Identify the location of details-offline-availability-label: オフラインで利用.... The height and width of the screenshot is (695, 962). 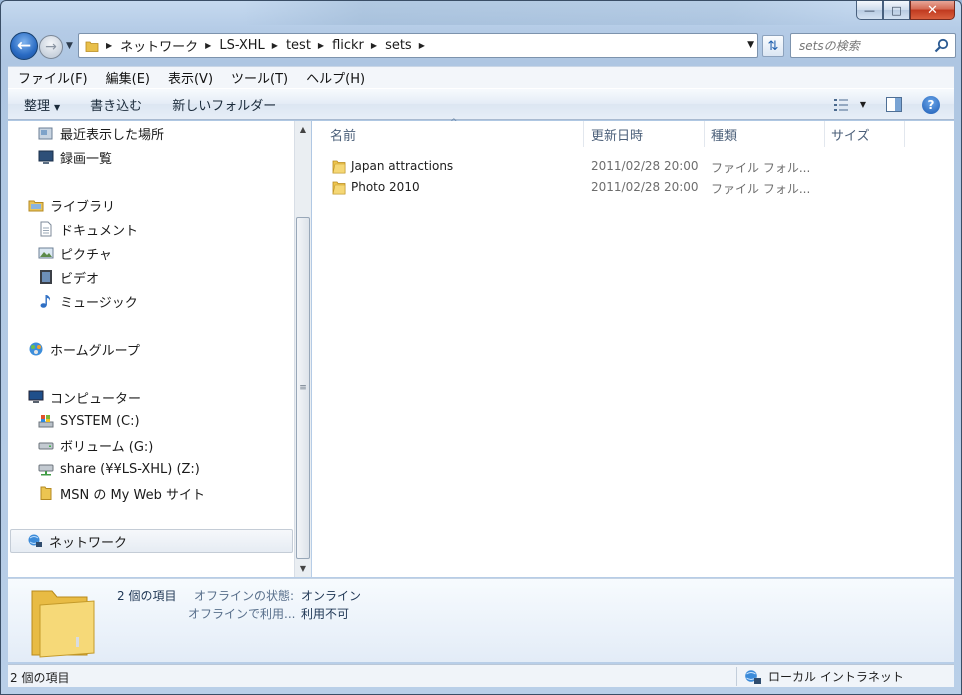
(242, 614).